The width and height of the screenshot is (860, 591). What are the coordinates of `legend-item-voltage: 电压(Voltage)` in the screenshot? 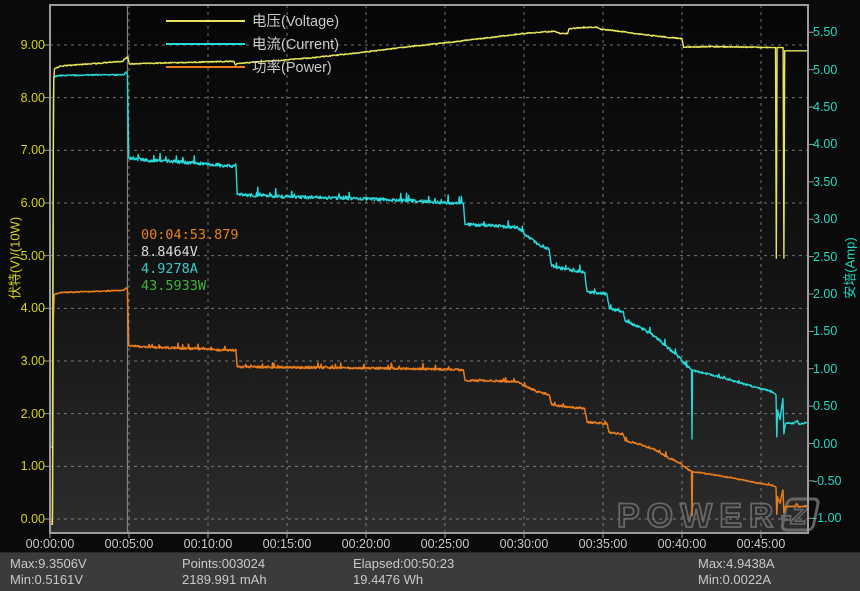 It's located at (252, 20).